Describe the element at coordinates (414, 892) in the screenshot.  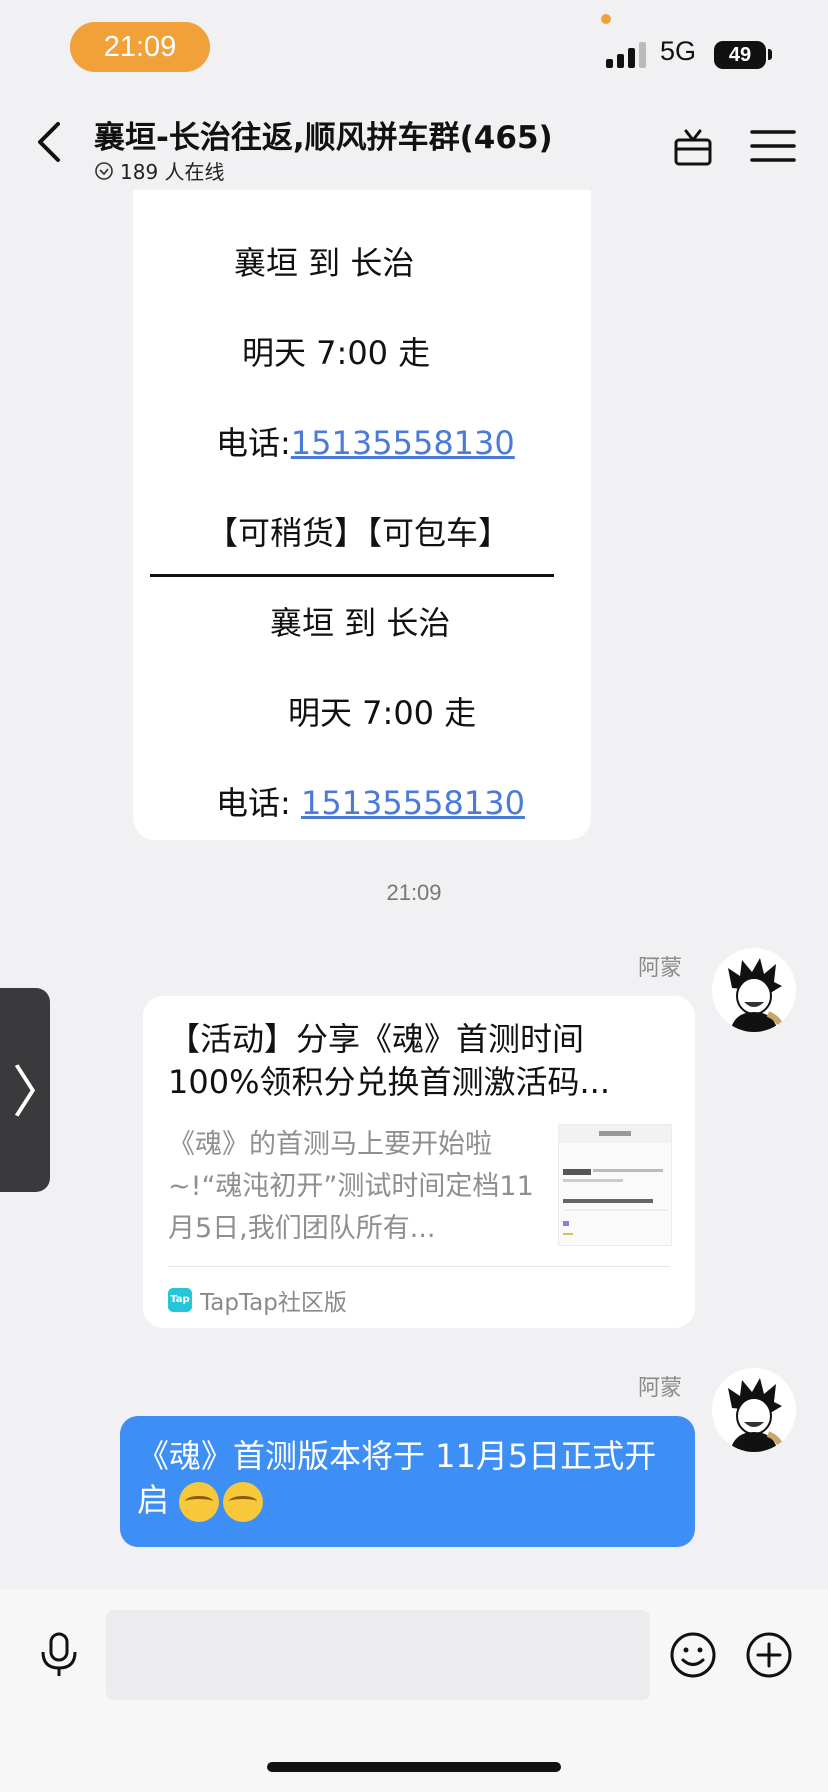
I see `message-timestamp: 21:09` at that location.